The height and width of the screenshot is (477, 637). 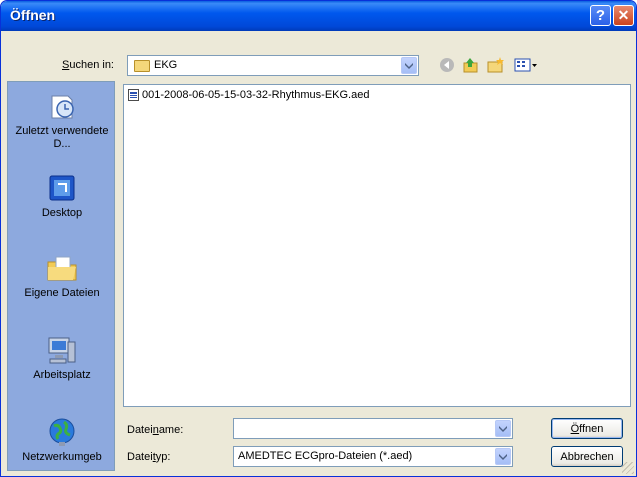 What do you see at coordinates (62, 293) in the screenshot?
I see `place-label: Eigene Dateien` at bounding box center [62, 293].